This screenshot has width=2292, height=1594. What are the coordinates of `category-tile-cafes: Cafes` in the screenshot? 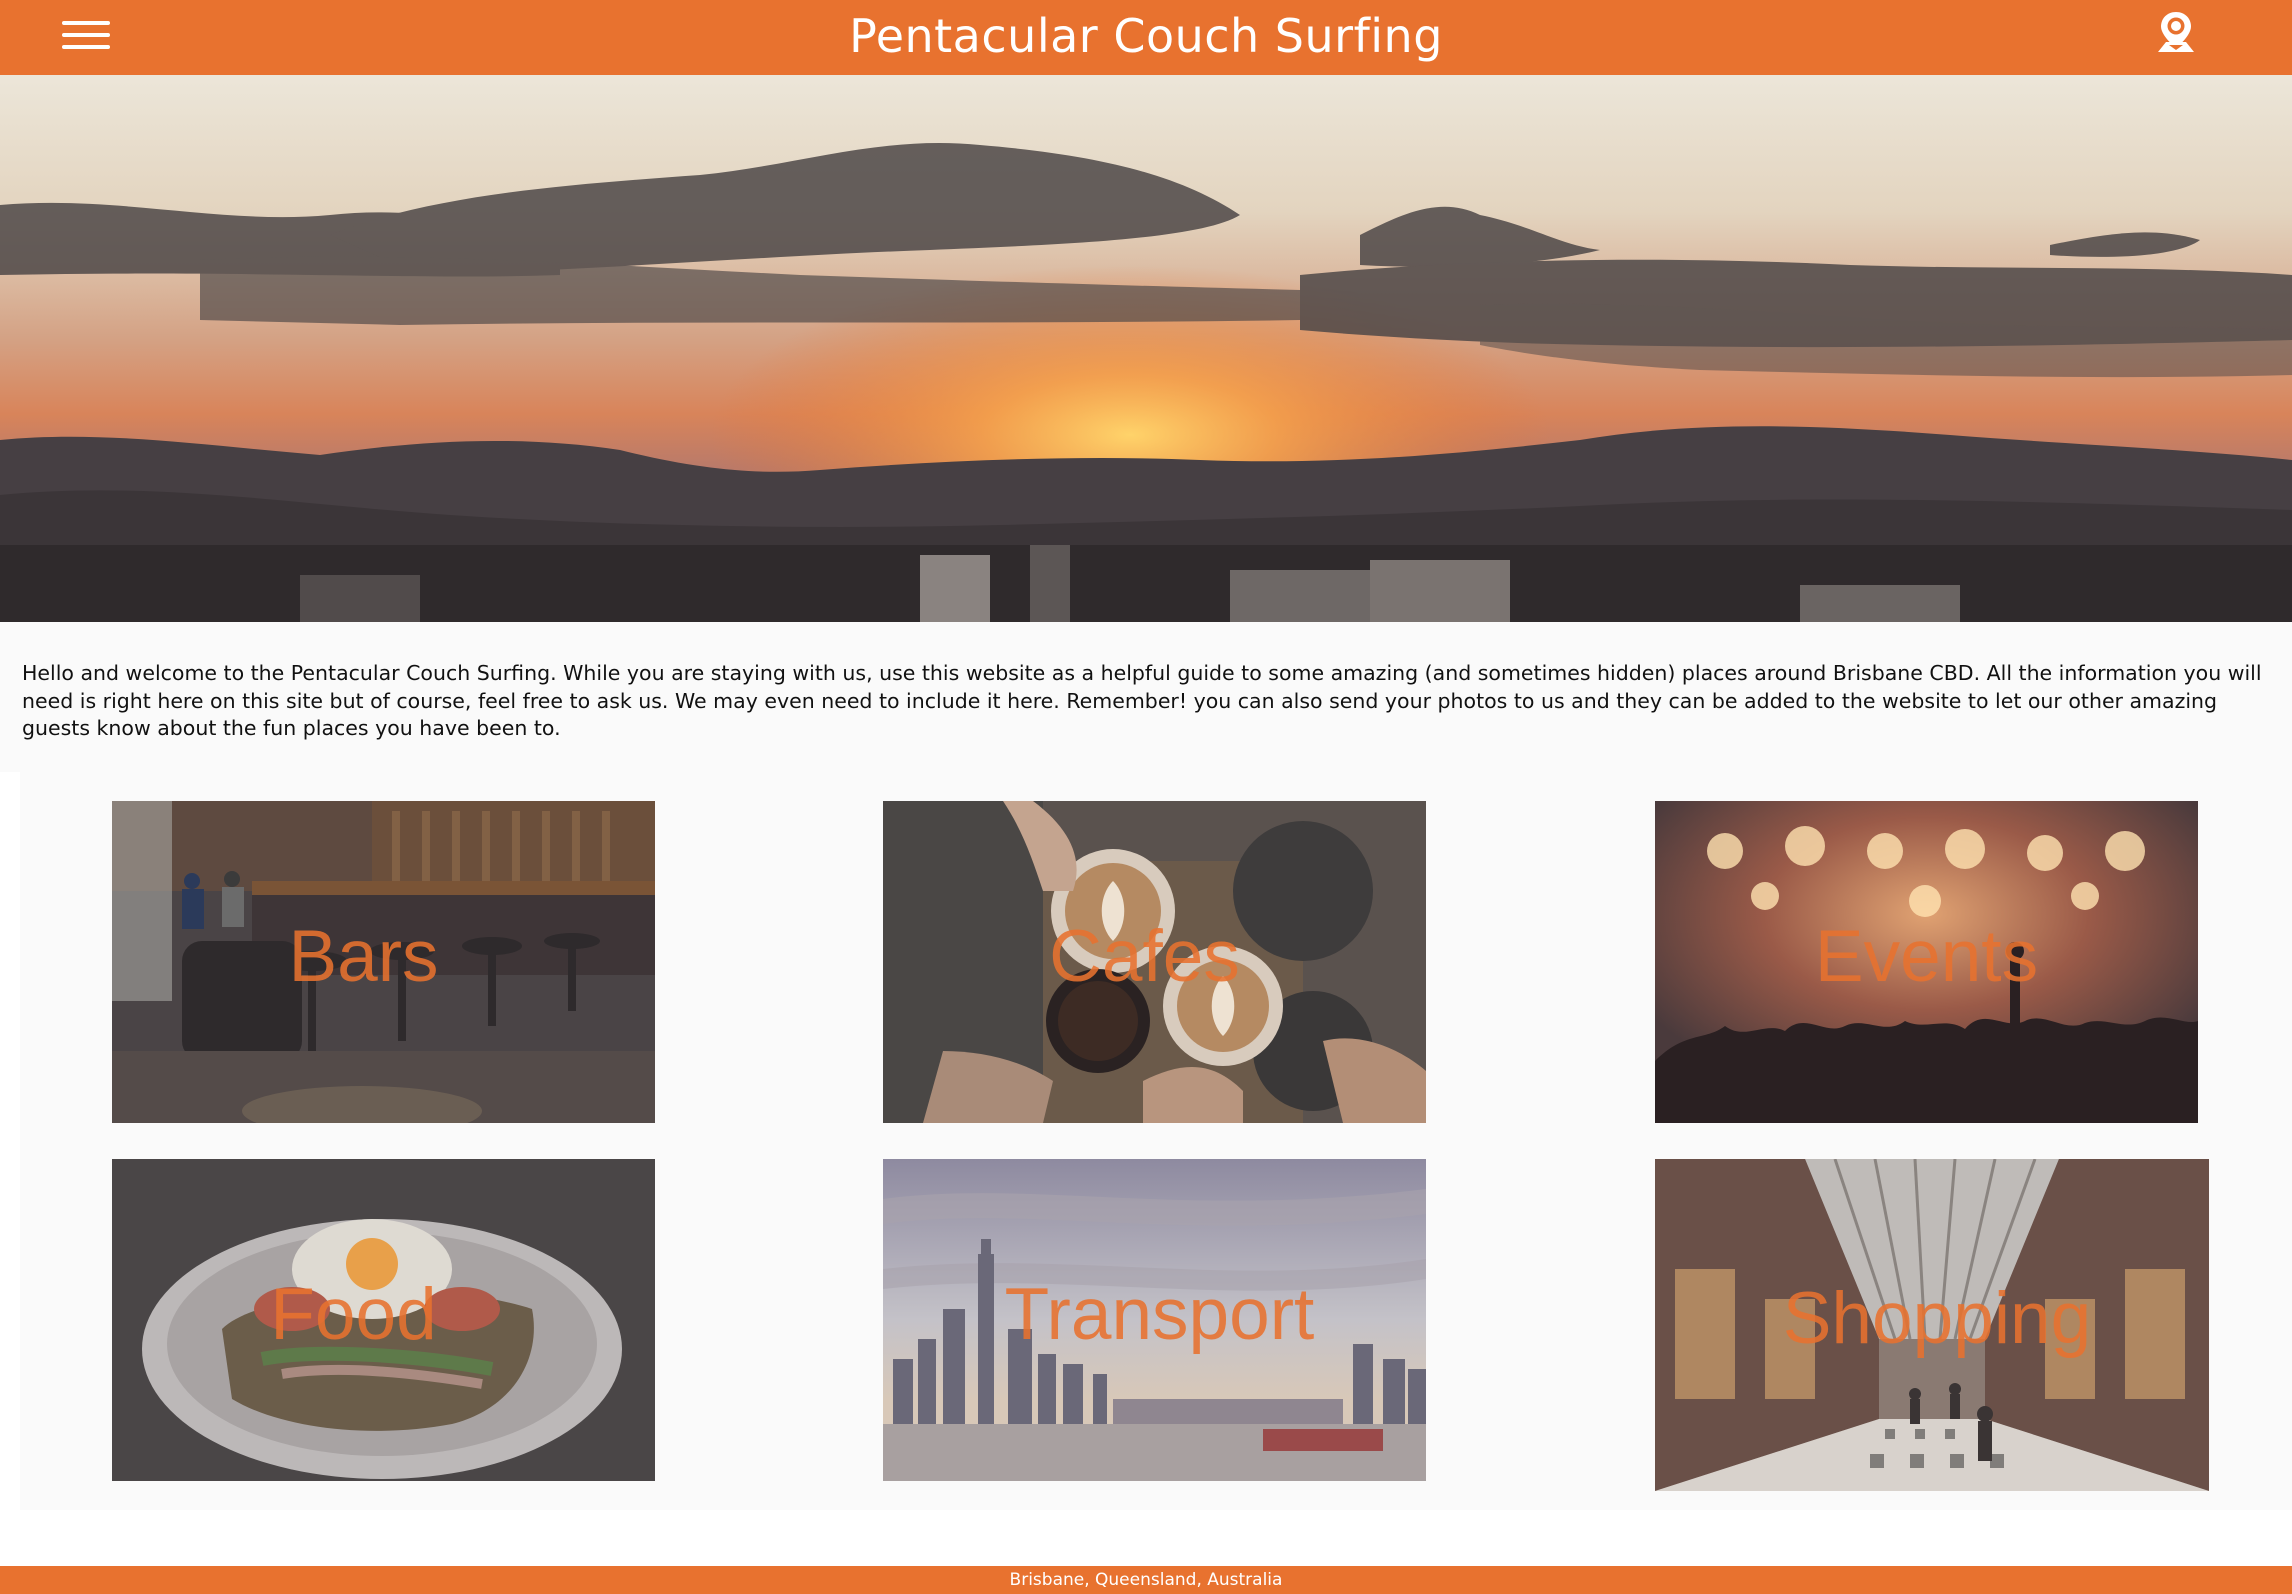 It's located at (1154, 962).